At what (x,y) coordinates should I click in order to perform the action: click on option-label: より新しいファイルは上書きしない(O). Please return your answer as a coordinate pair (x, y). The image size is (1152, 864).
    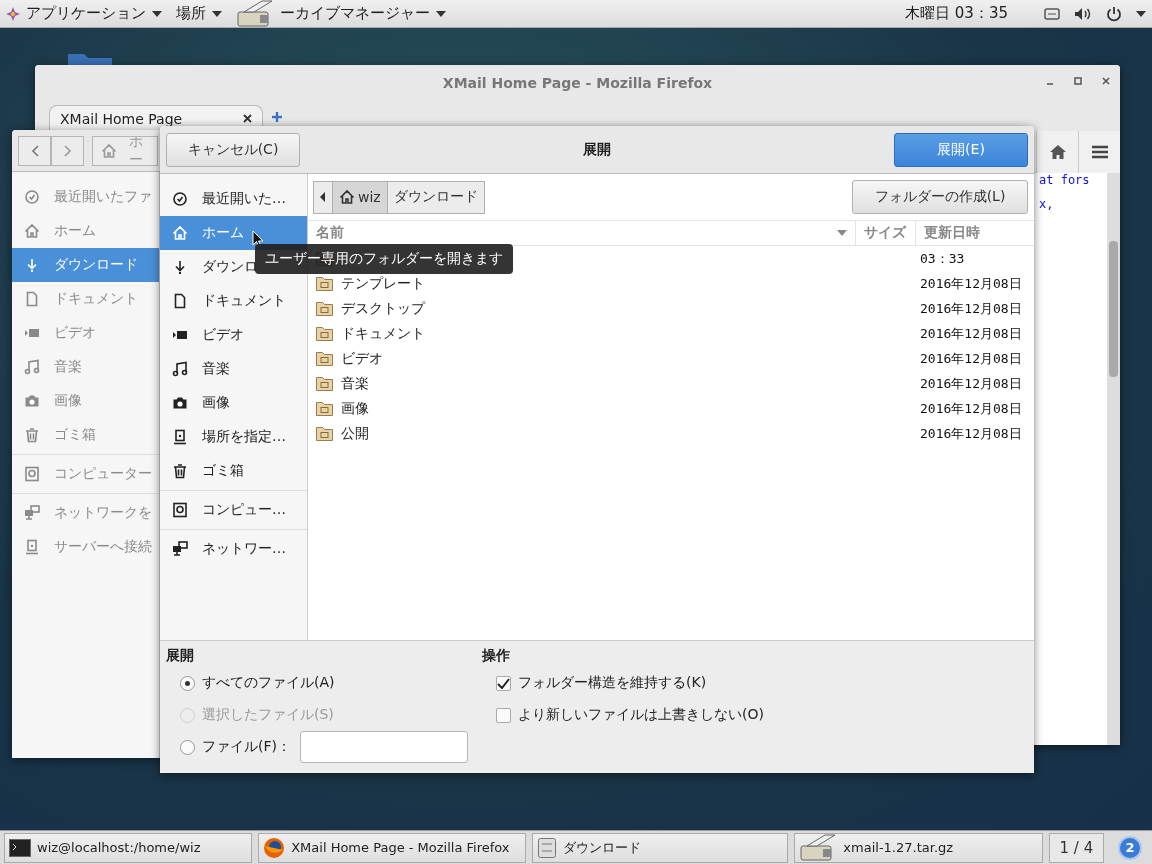
    Looking at the image, I should click on (641, 715).